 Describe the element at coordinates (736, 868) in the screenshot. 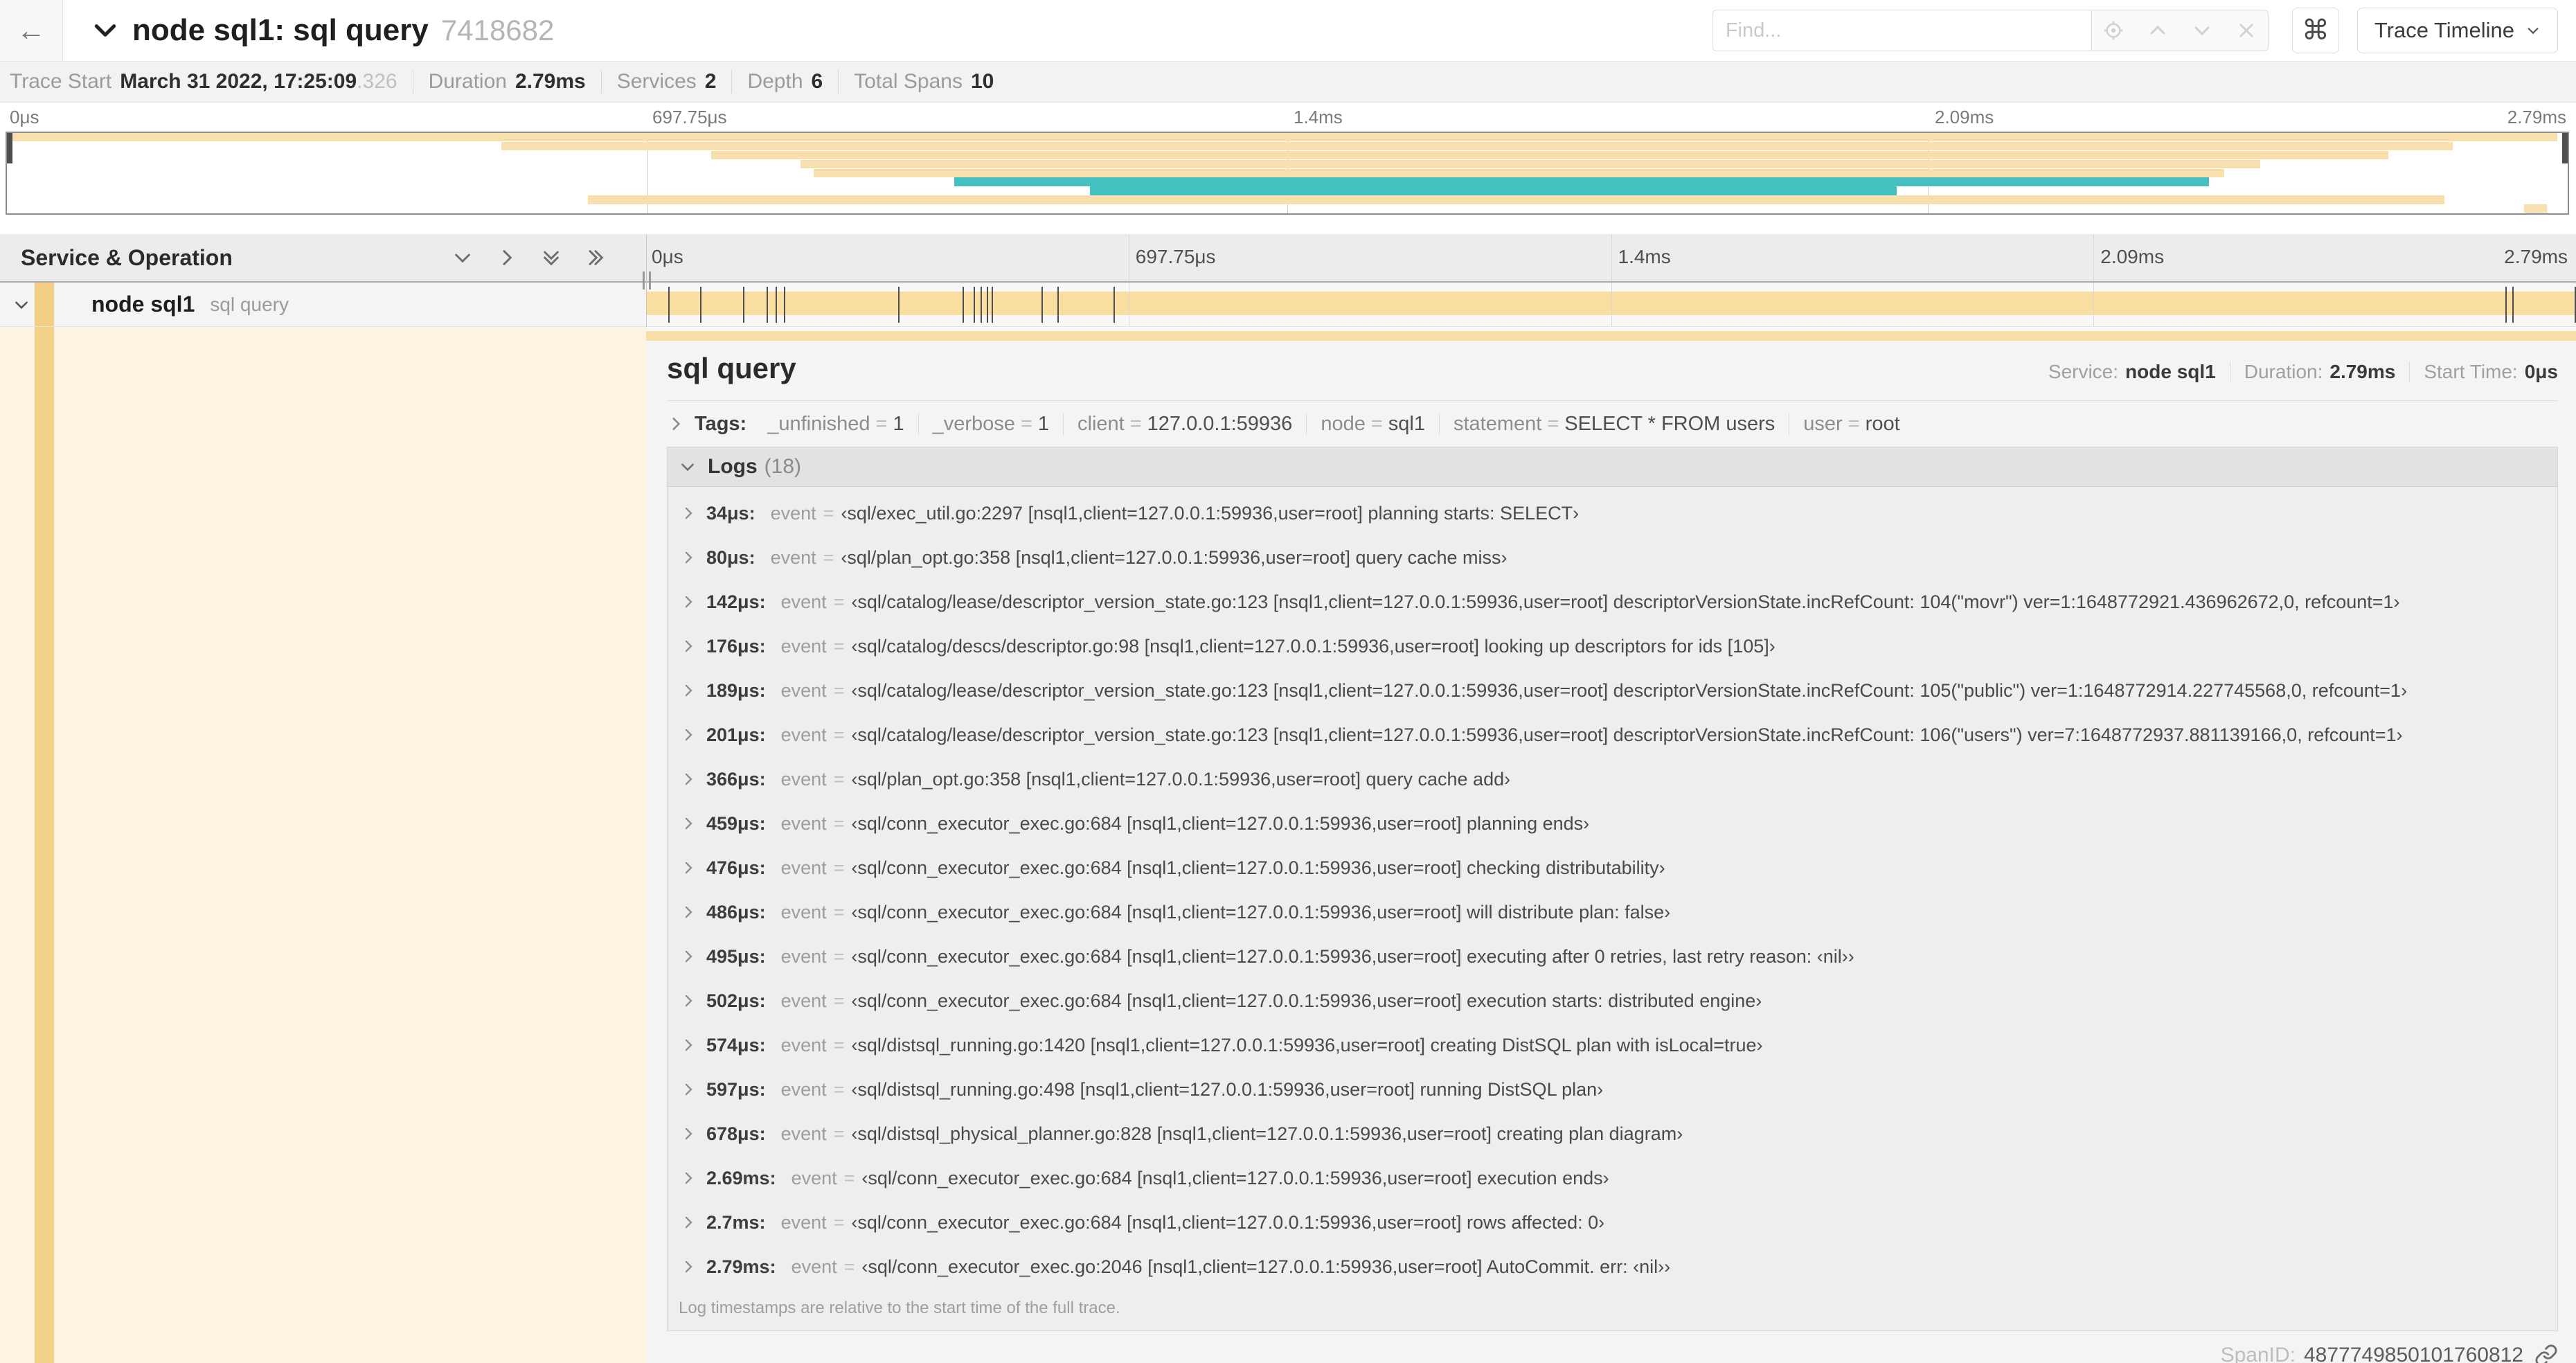

I see `log-timestamp: 476μs:` at that location.